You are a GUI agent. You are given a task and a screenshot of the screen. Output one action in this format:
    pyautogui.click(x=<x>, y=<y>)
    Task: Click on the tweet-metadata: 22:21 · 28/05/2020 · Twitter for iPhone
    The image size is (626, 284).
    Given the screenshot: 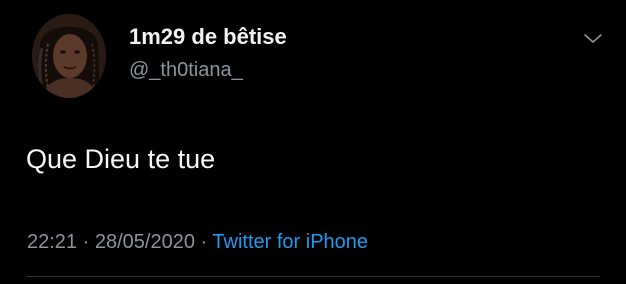 What is the action you would take?
    pyautogui.click(x=197, y=242)
    